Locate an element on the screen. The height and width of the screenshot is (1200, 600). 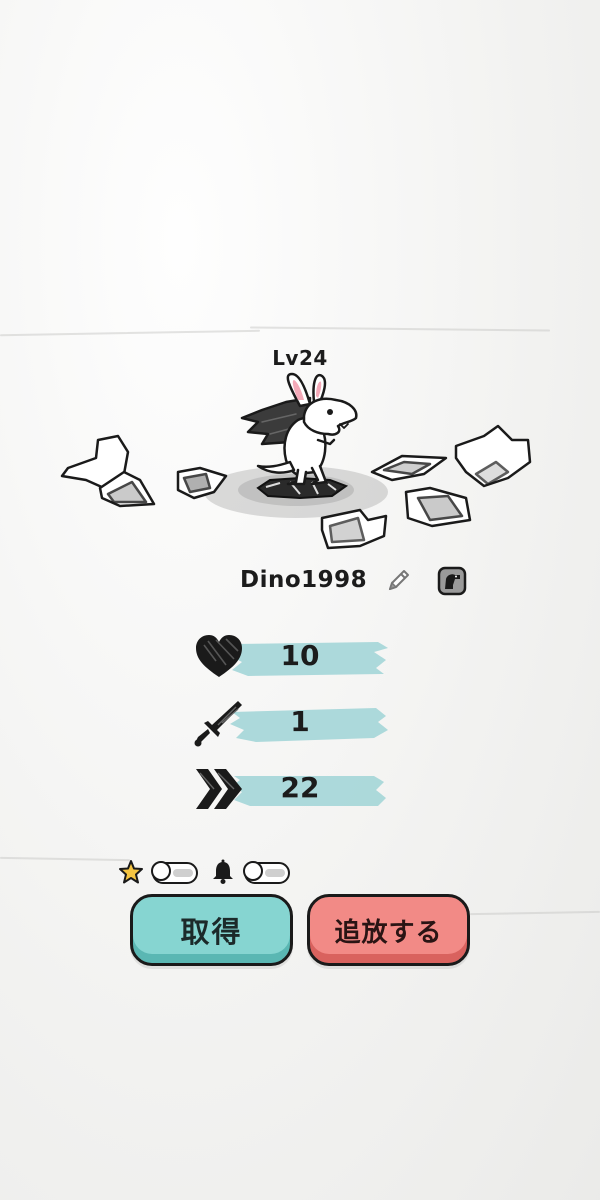
name-row: Dino1998 is located at coordinates (300, 583).